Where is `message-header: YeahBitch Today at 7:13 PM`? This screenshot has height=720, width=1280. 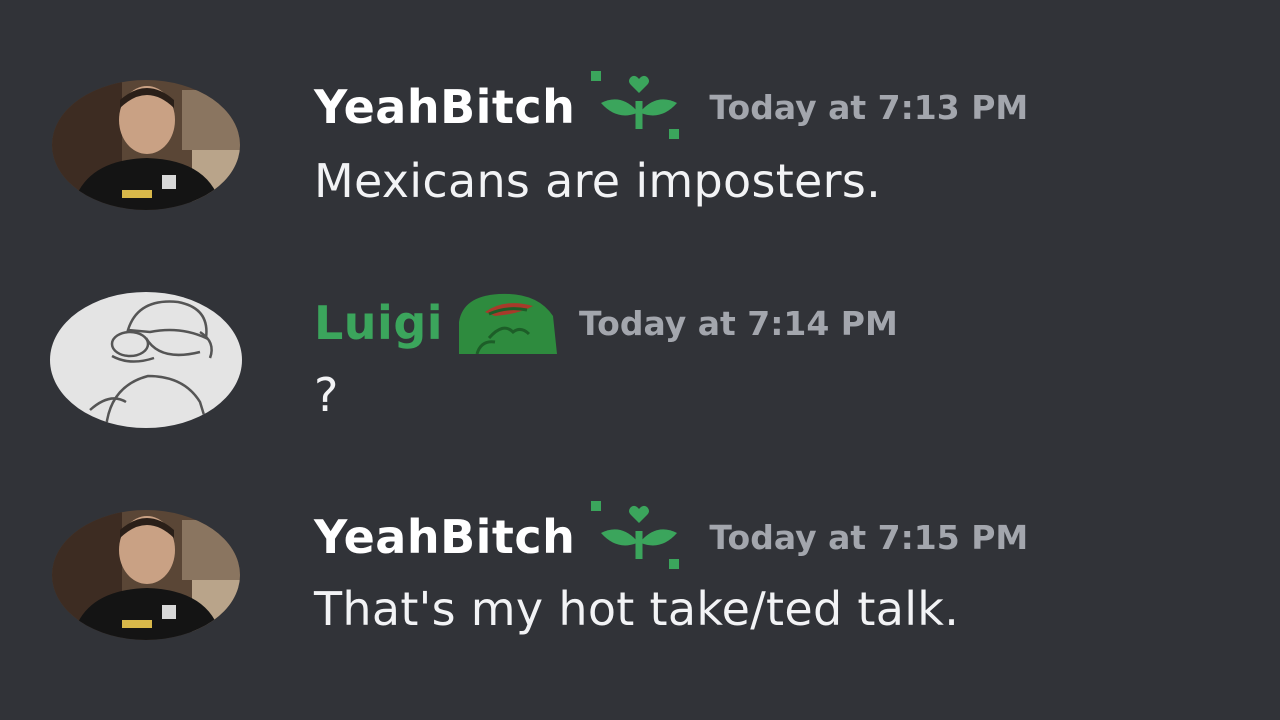
message-header: YeahBitch Today at 7:13 PM is located at coordinates (671, 105).